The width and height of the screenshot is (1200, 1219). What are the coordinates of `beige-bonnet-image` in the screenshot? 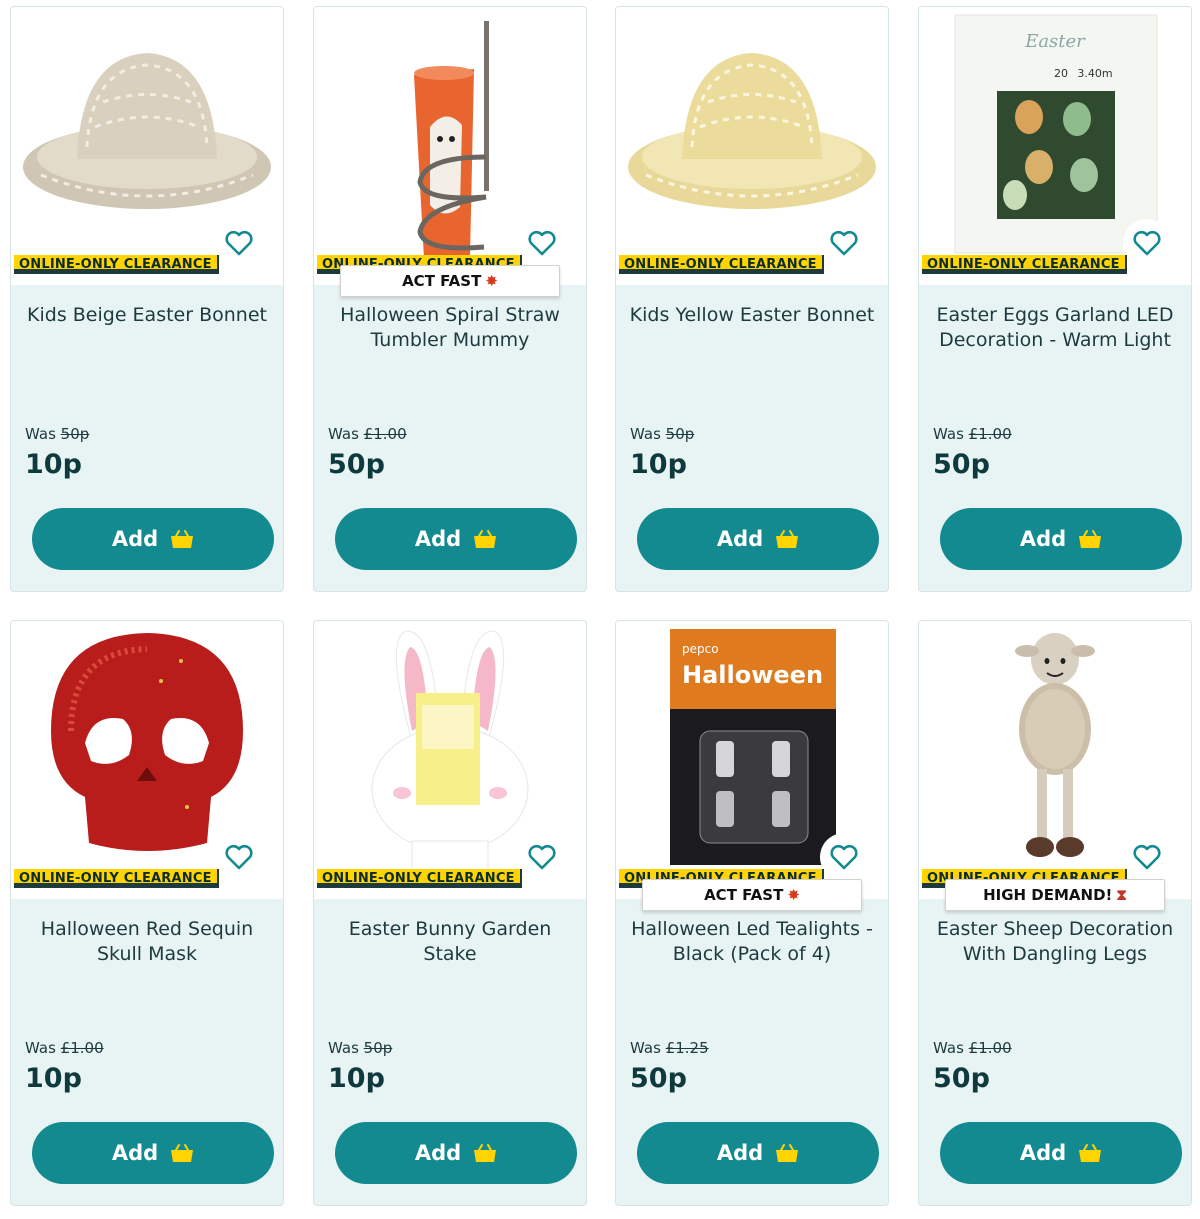 It's located at (147, 131).